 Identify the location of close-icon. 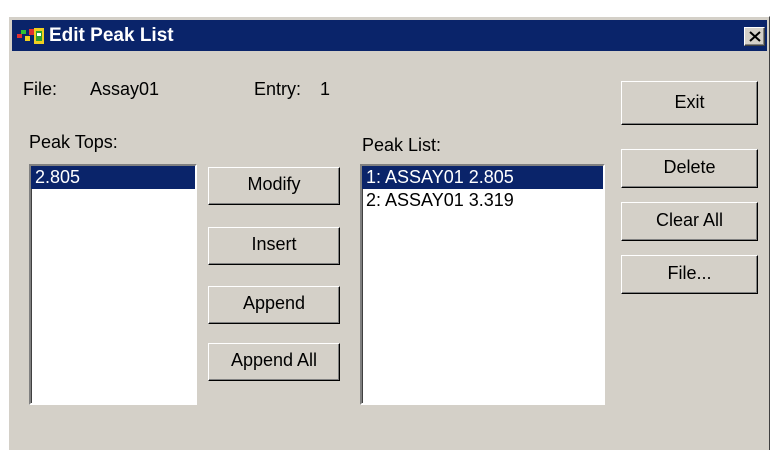
(755, 36).